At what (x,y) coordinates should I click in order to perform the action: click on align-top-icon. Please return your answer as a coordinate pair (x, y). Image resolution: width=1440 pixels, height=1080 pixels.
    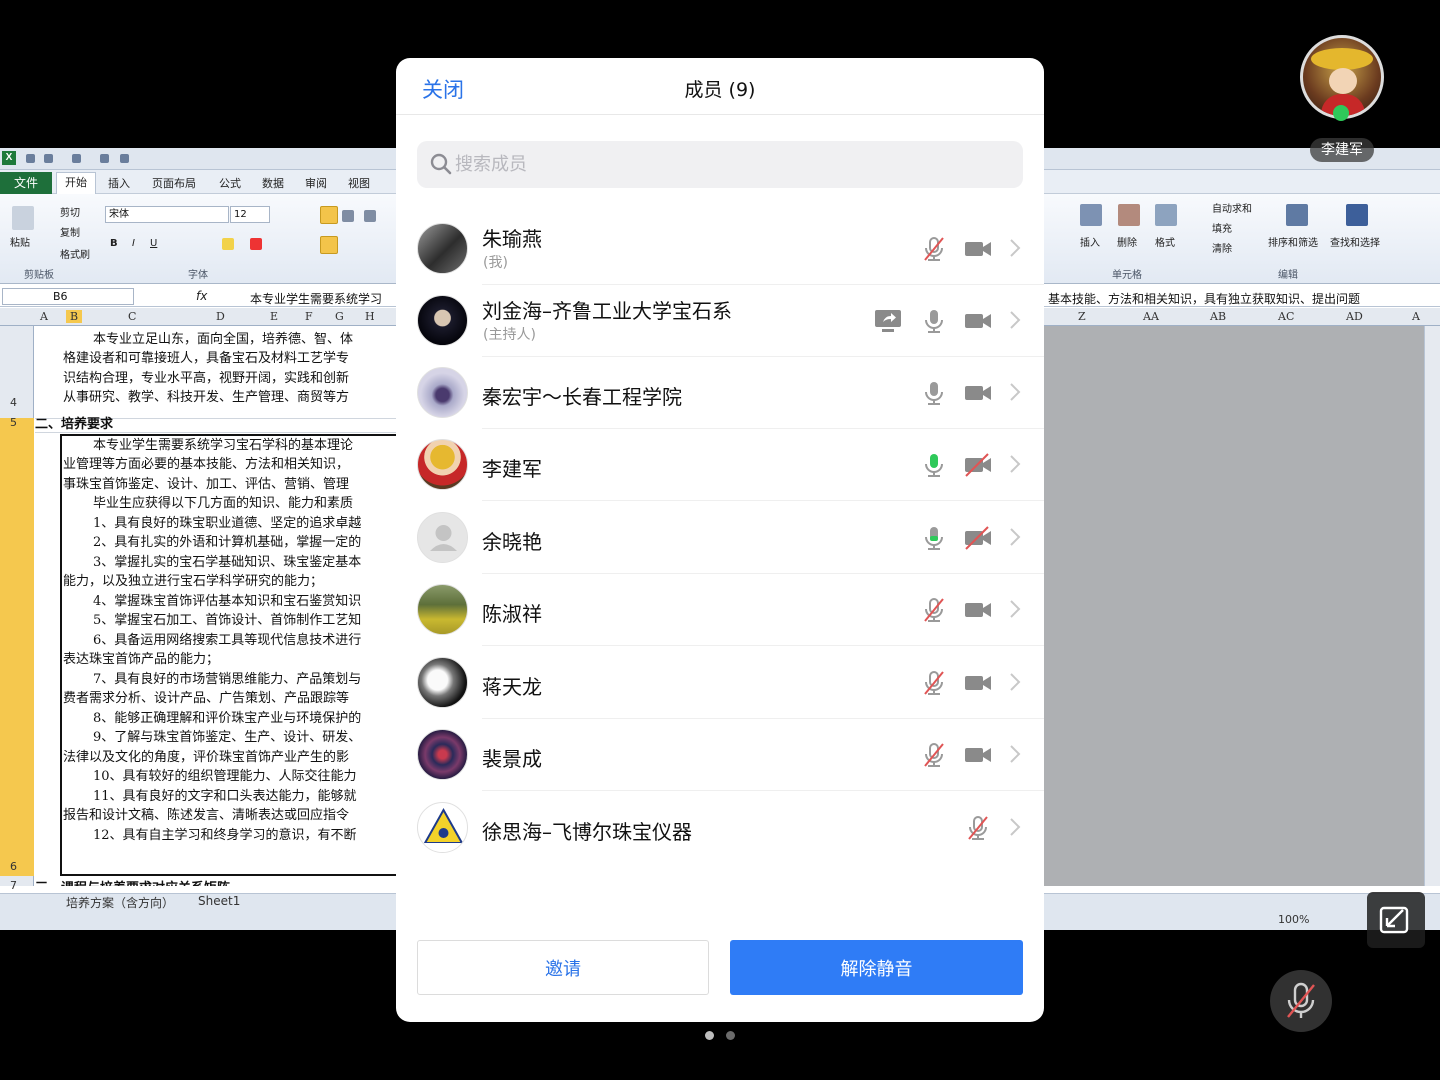
    Looking at the image, I should click on (329, 215).